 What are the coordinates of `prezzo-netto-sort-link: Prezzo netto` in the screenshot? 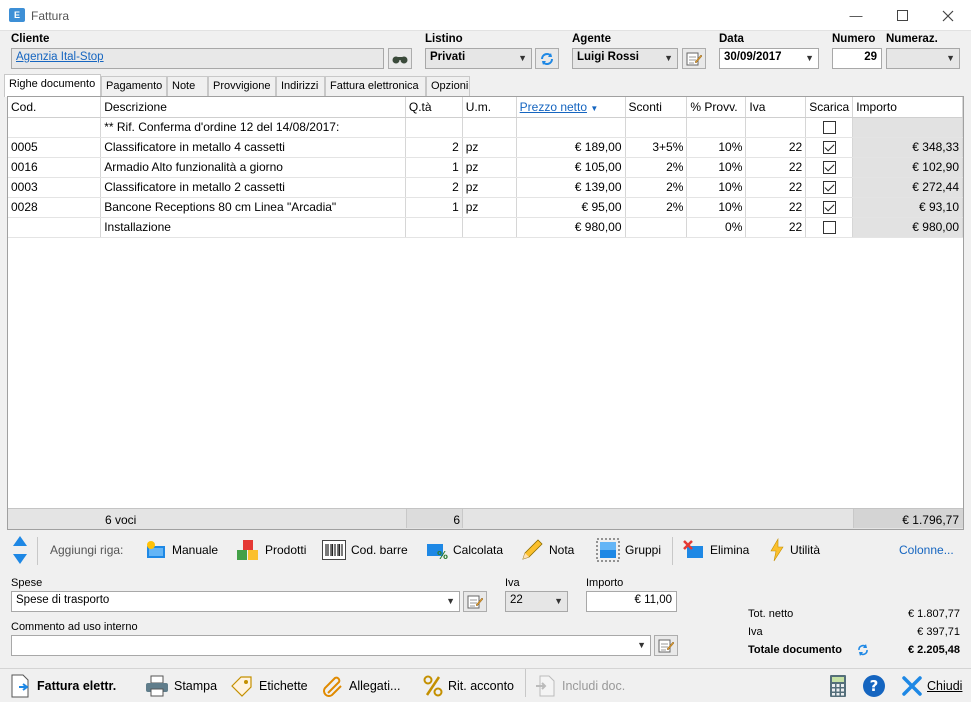 It's located at (553, 107).